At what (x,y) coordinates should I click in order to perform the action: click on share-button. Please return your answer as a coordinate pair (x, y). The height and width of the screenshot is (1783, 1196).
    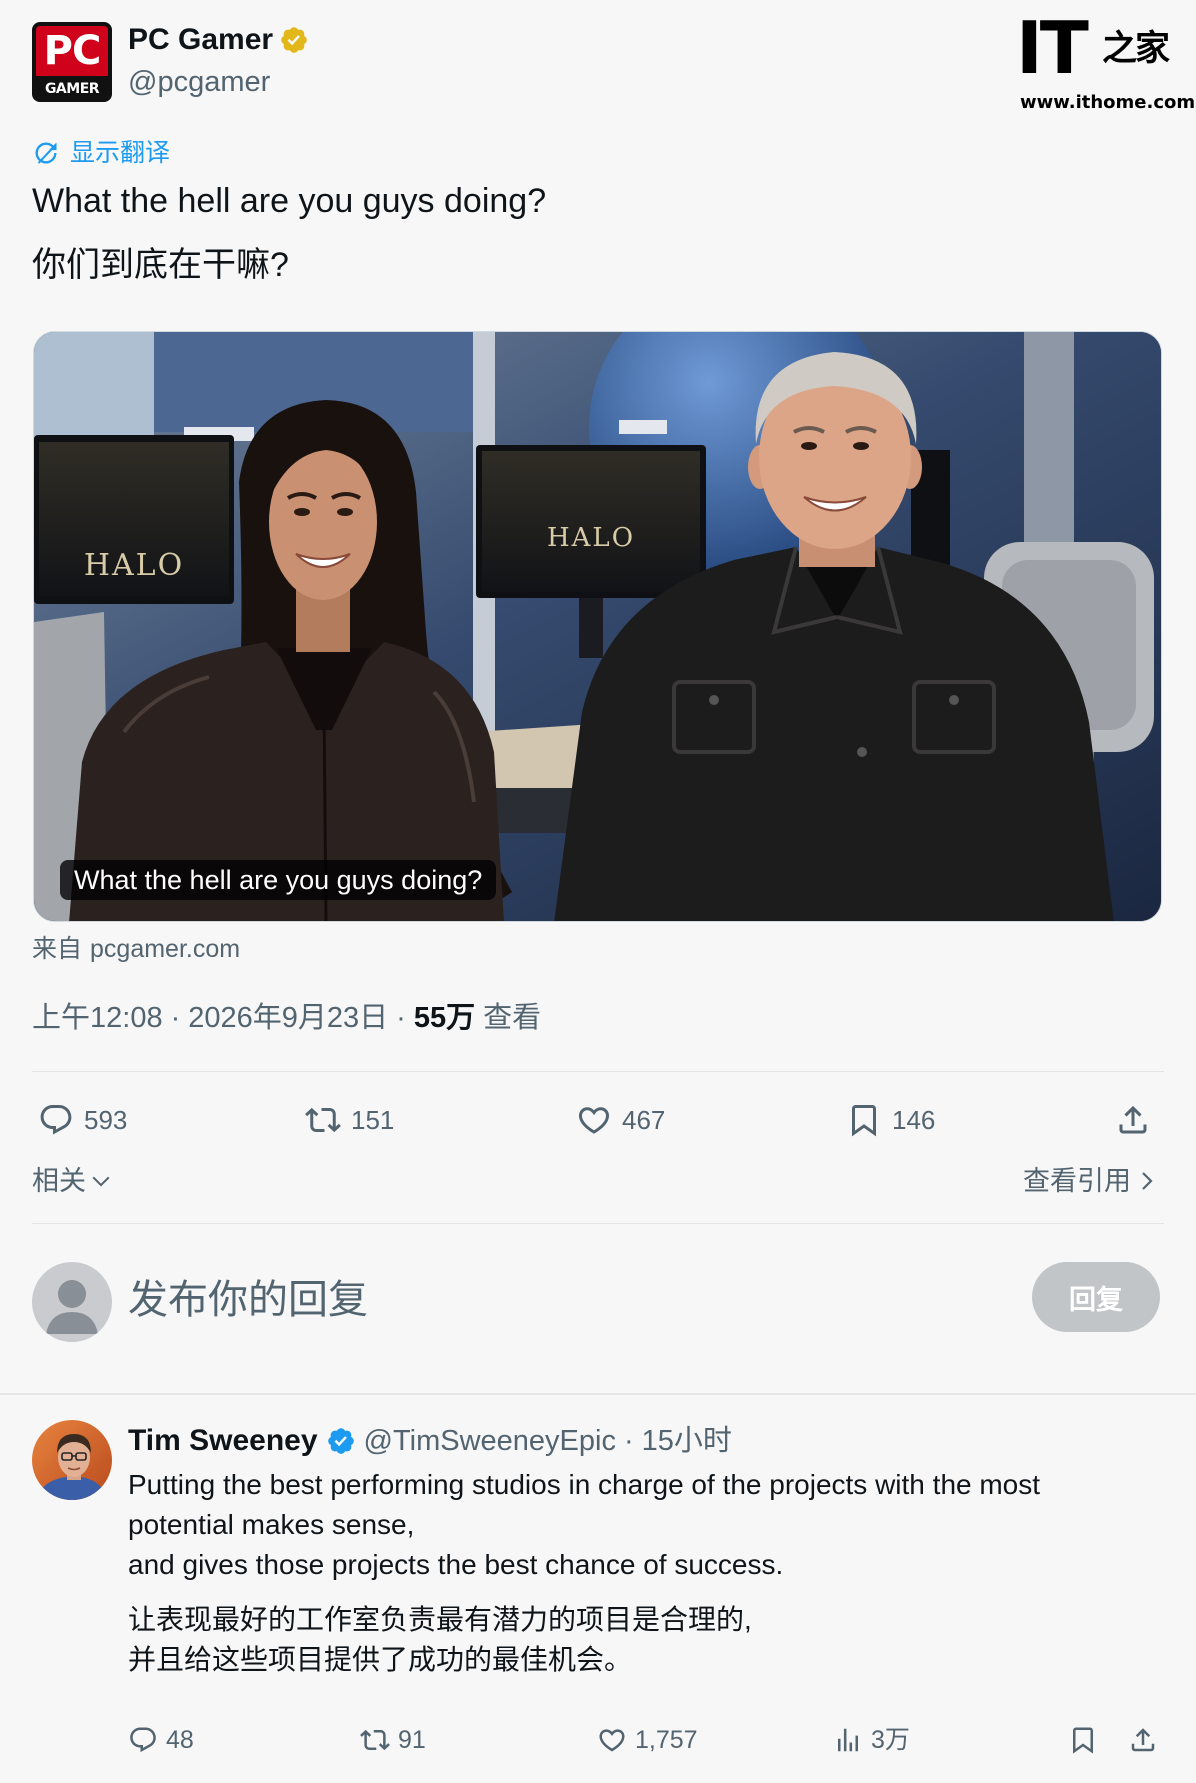
    Looking at the image, I should click on (1133, 1120).